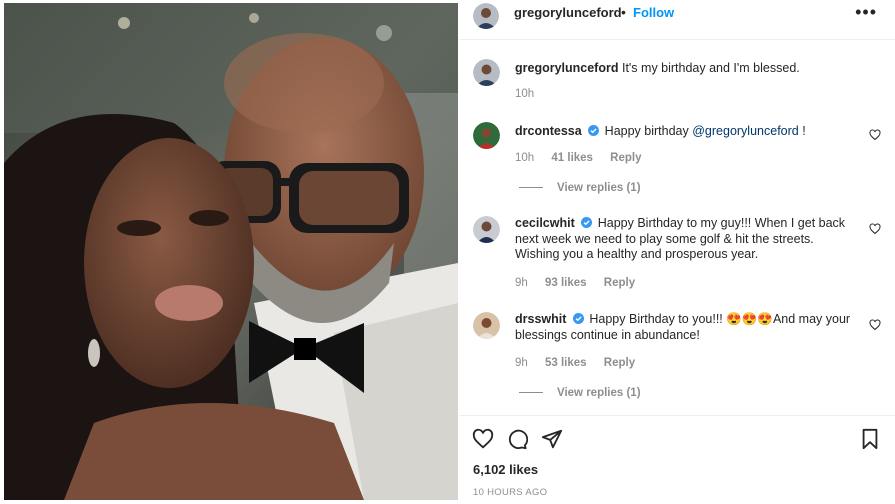  What do you see at coordinates (648, 131) in the screenshot?
I see `comment-body: Happy birthday` at bounding box center [648, 131].